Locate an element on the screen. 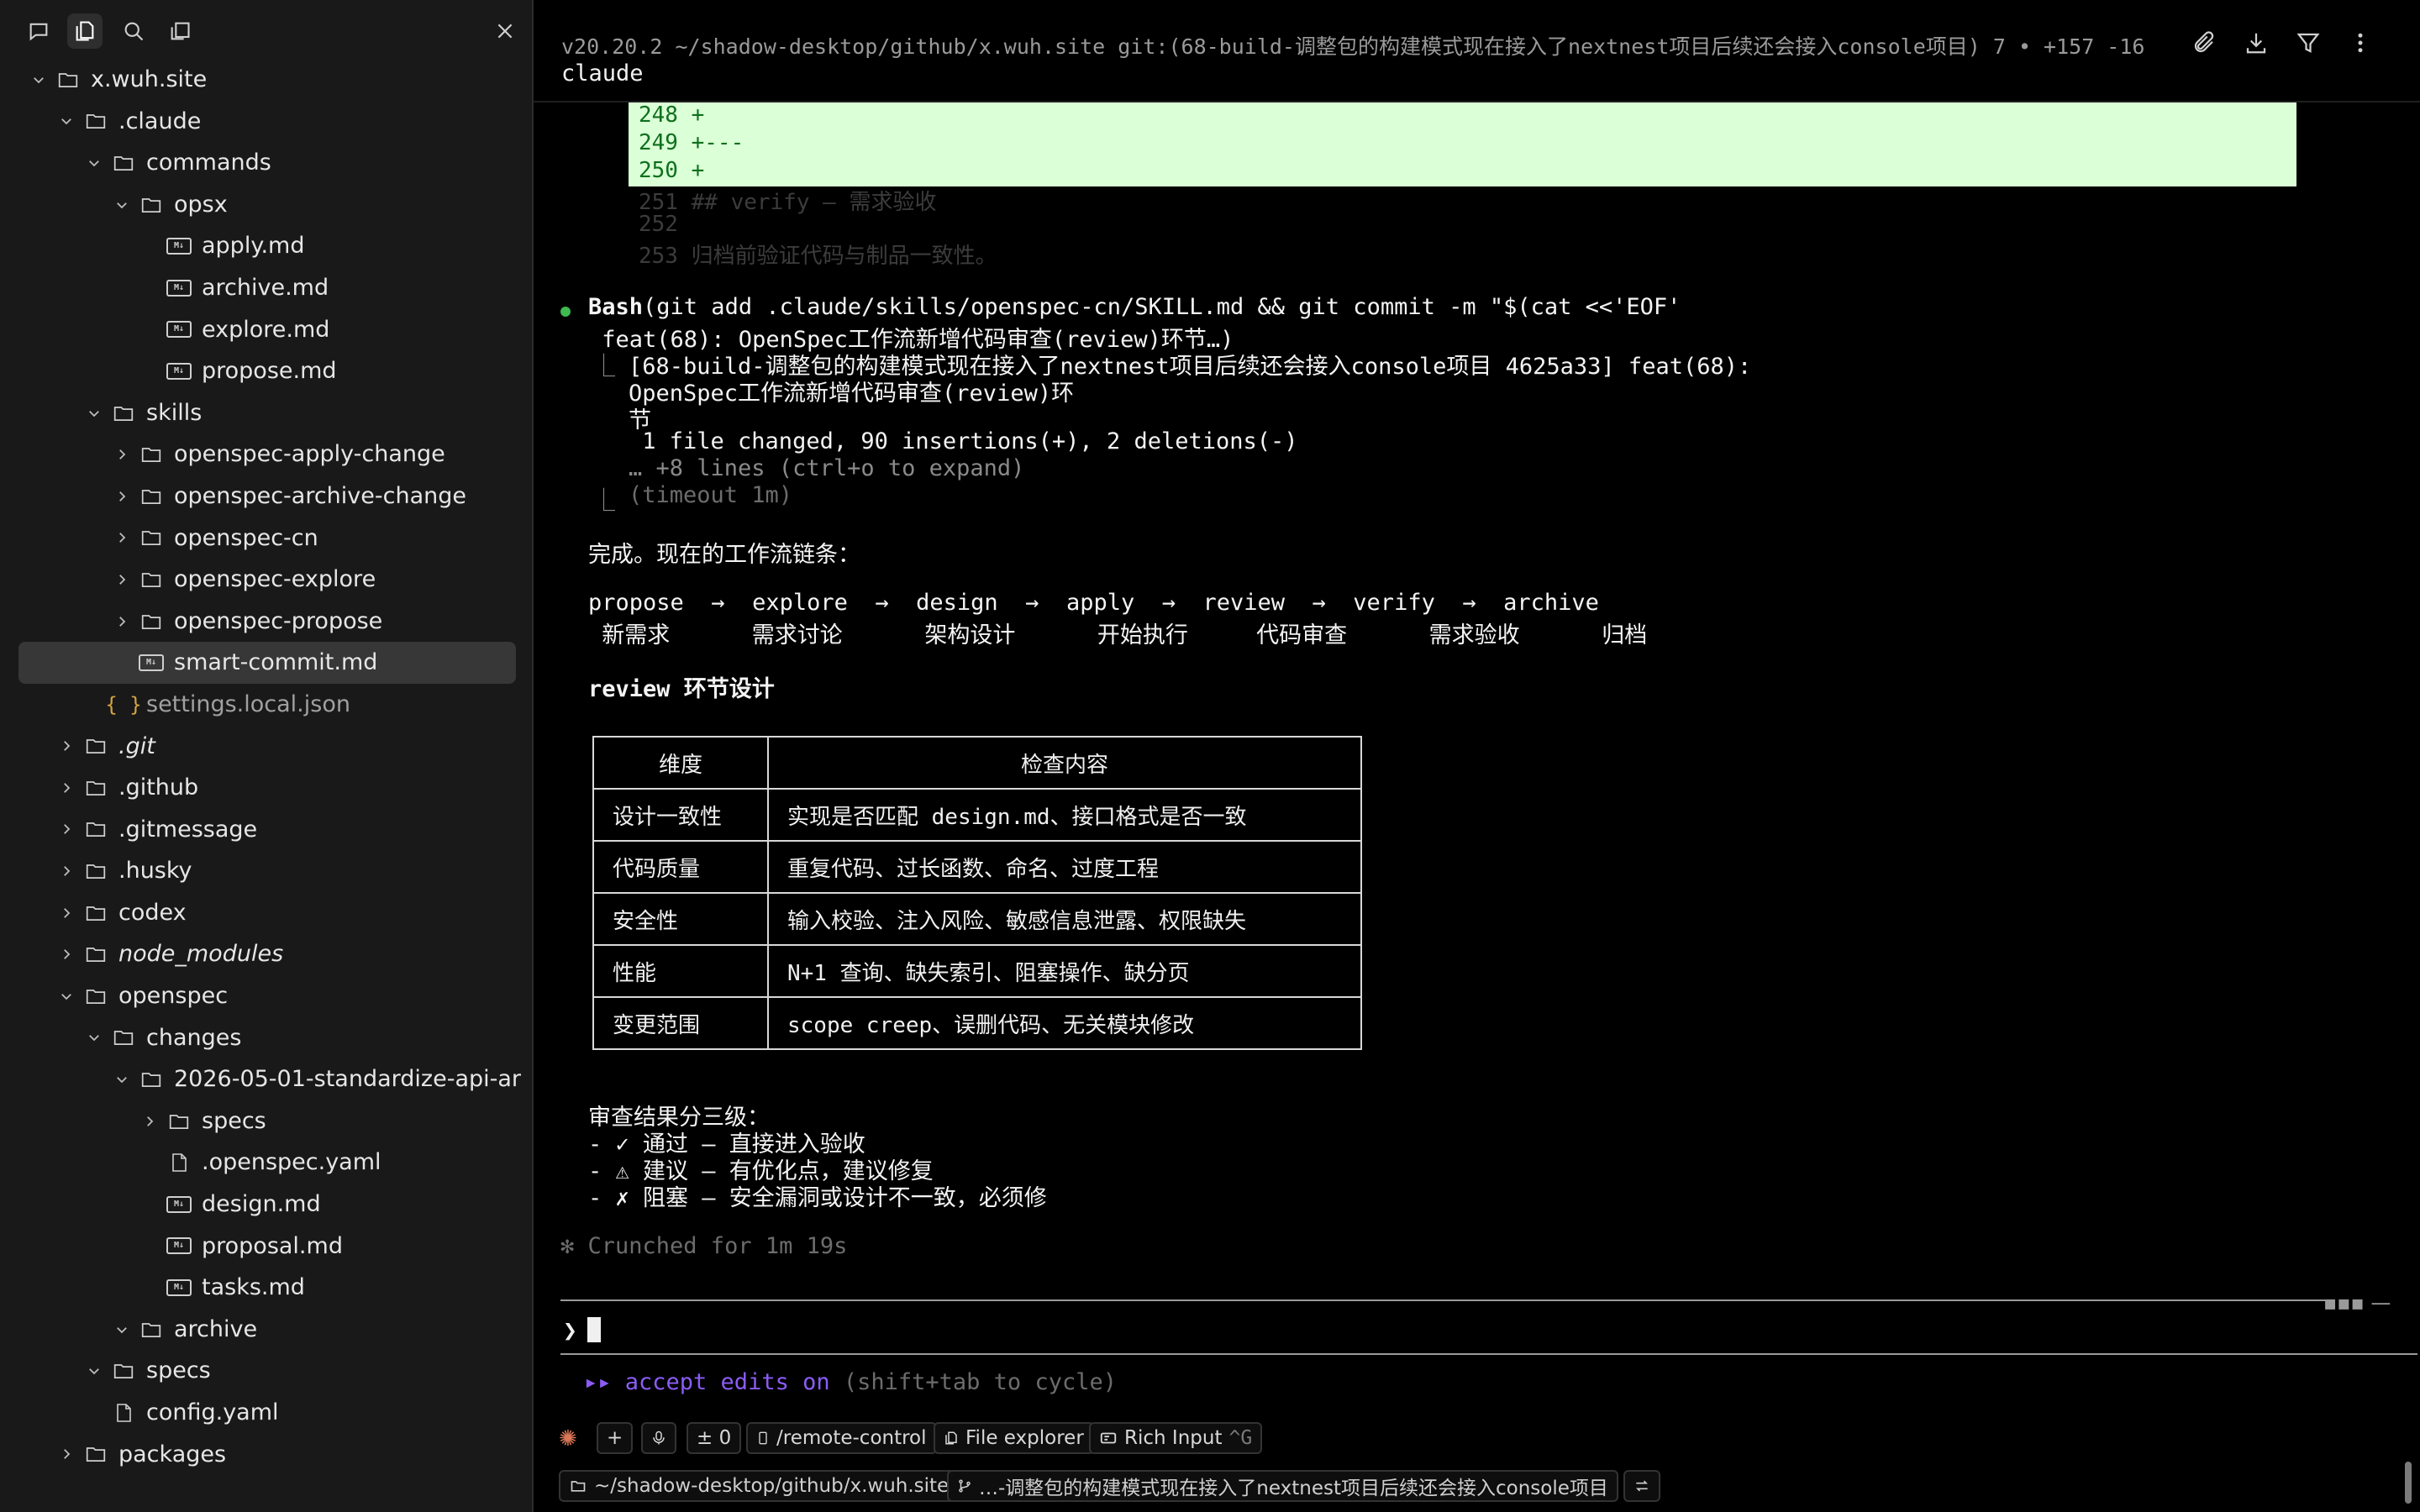  tree-folder: openspec is located at coordinates (267, 996).